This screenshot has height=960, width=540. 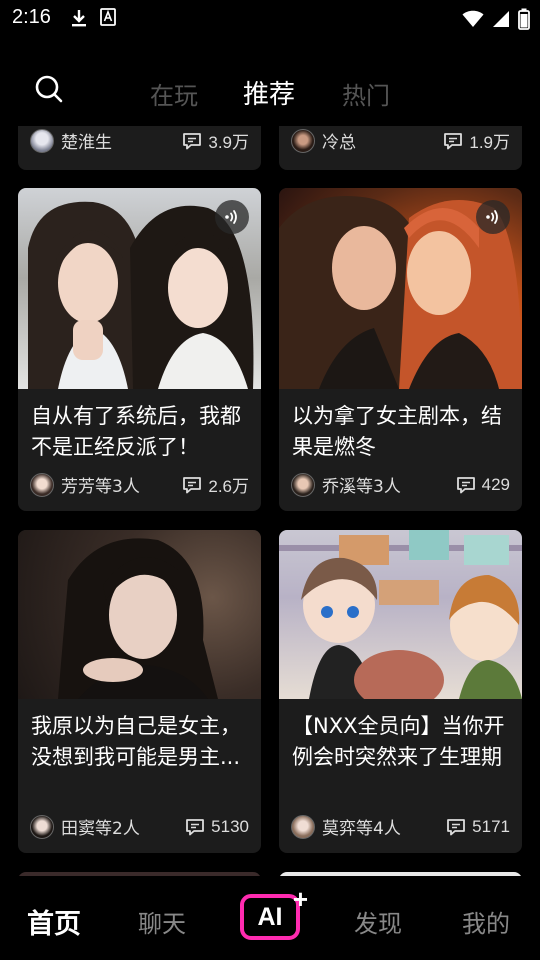 I want to click on search-icon, so click(x=49, y=89).